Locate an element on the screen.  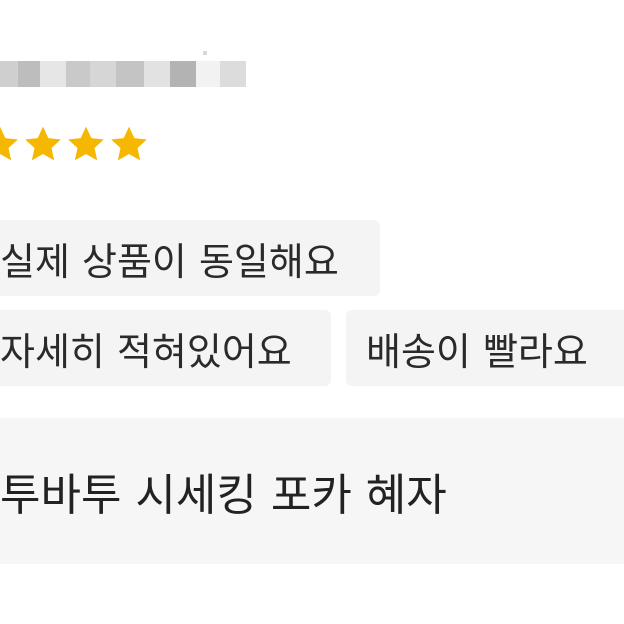
review-tag: 실제 상품이 동일해요 is located at coordinates (190, 258).